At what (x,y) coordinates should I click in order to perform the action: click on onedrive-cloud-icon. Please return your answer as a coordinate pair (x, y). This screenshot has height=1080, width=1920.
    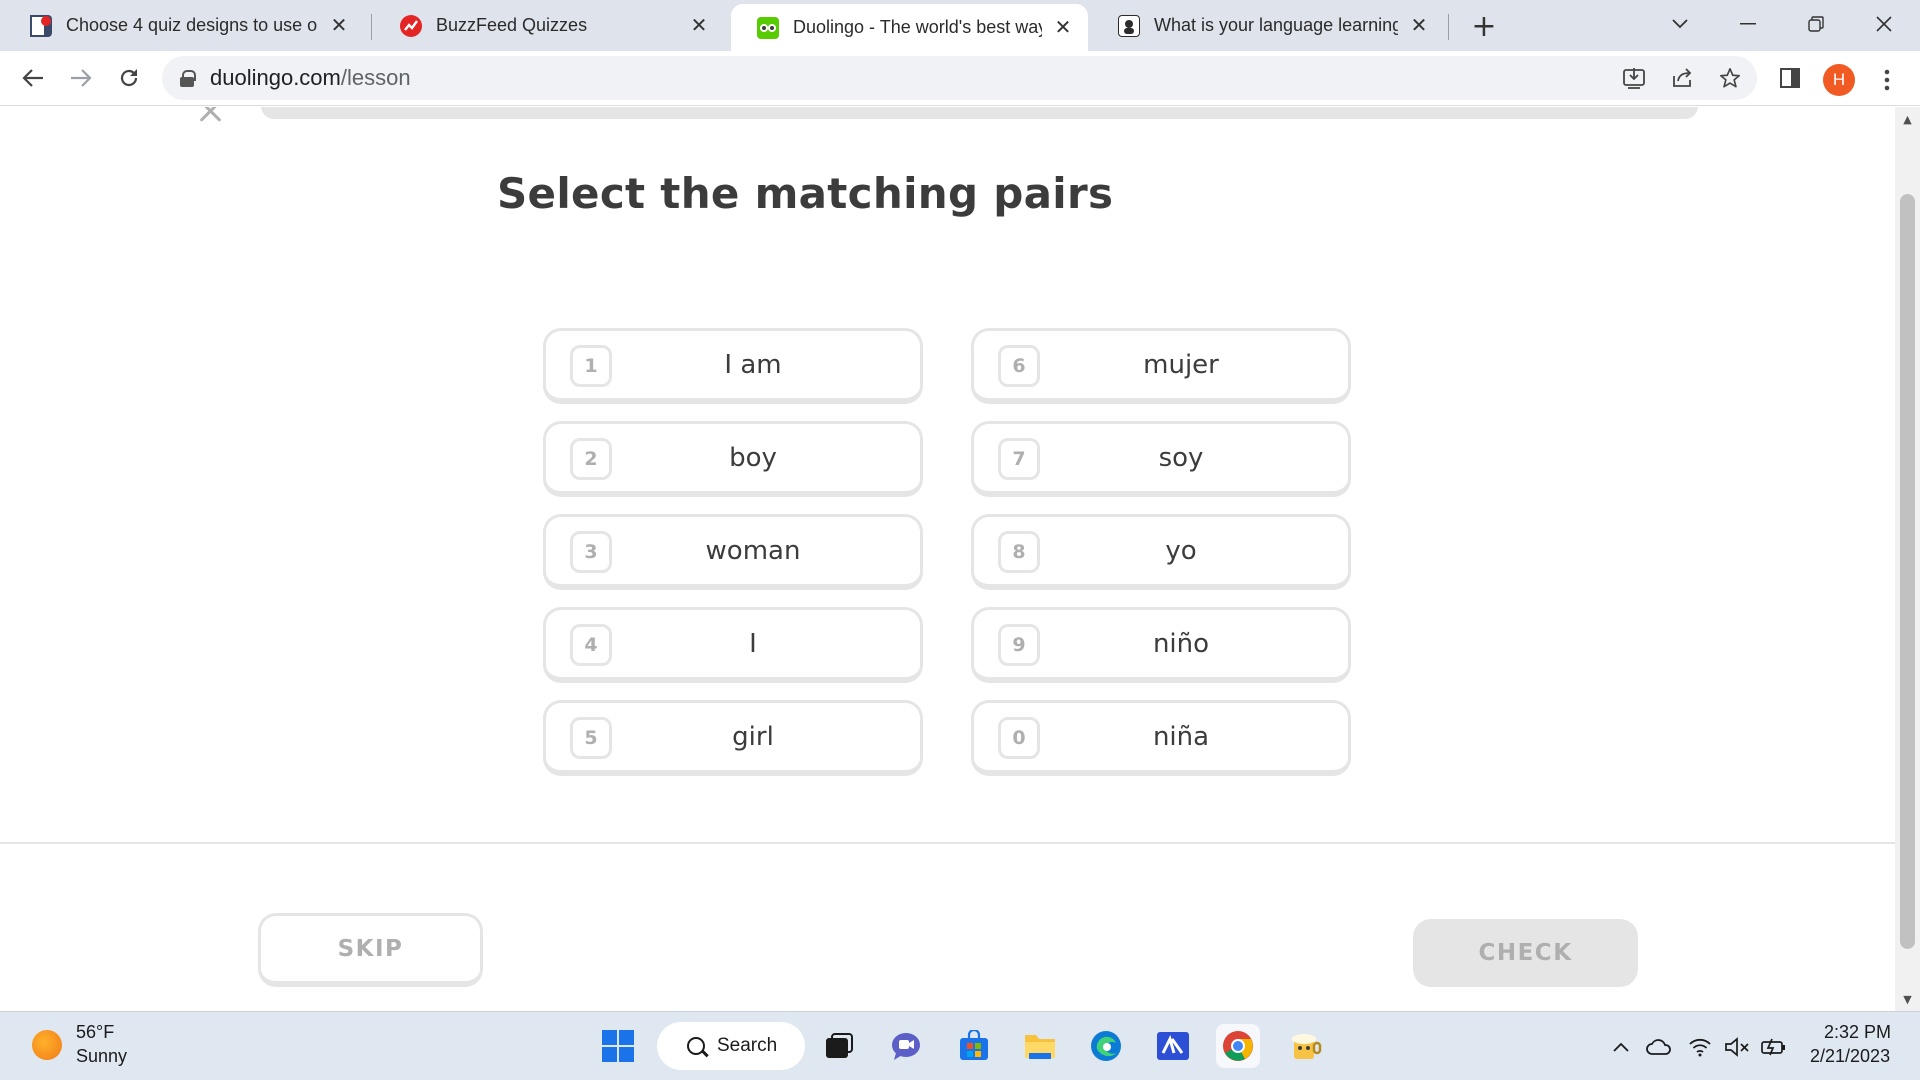
    Looking at the image, I should click on (1659, 1047).